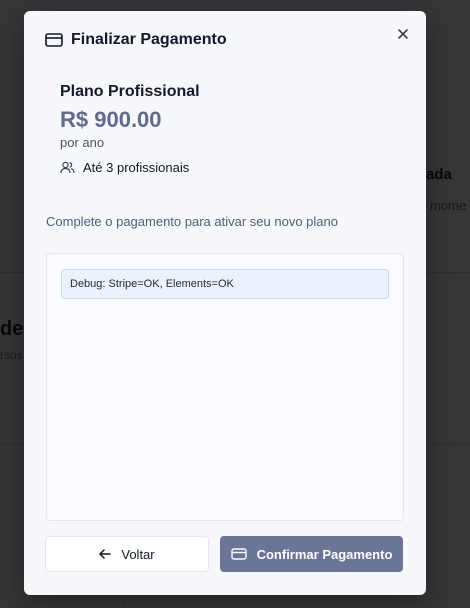  What do you see at coordinates (82, 142) in the screenshot?
I see `plan-period: por ano` at bounding box center [82, 142].